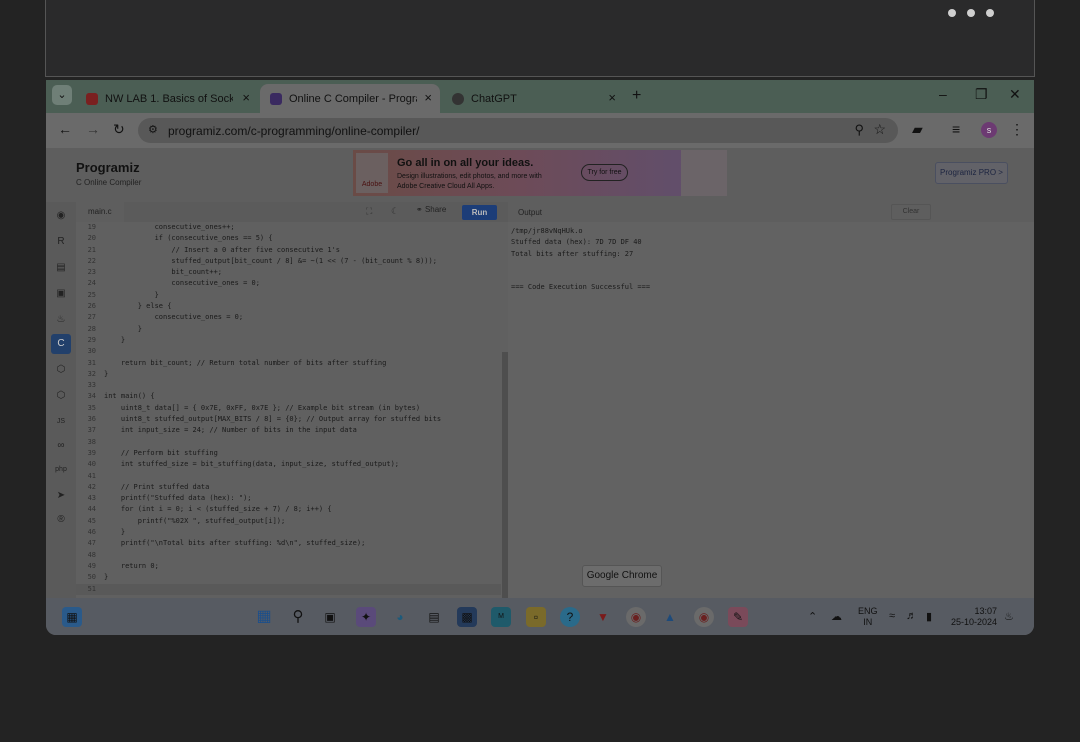 The image size is (1080, 742). What do you see at coordinates (288, 238) in the screenshot?
I see `code-line: 20 if (consecutive_ones == 5) {` at bounding box center [288, 238].